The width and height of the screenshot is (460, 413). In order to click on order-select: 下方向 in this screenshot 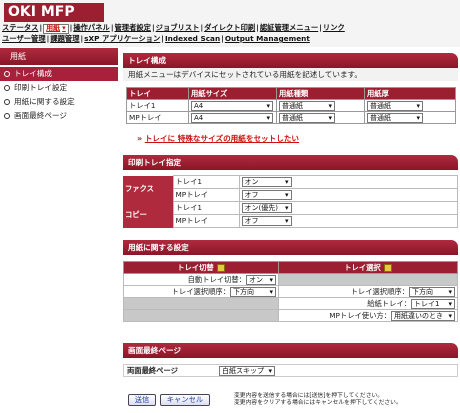, I will do `click(253, 291)`.